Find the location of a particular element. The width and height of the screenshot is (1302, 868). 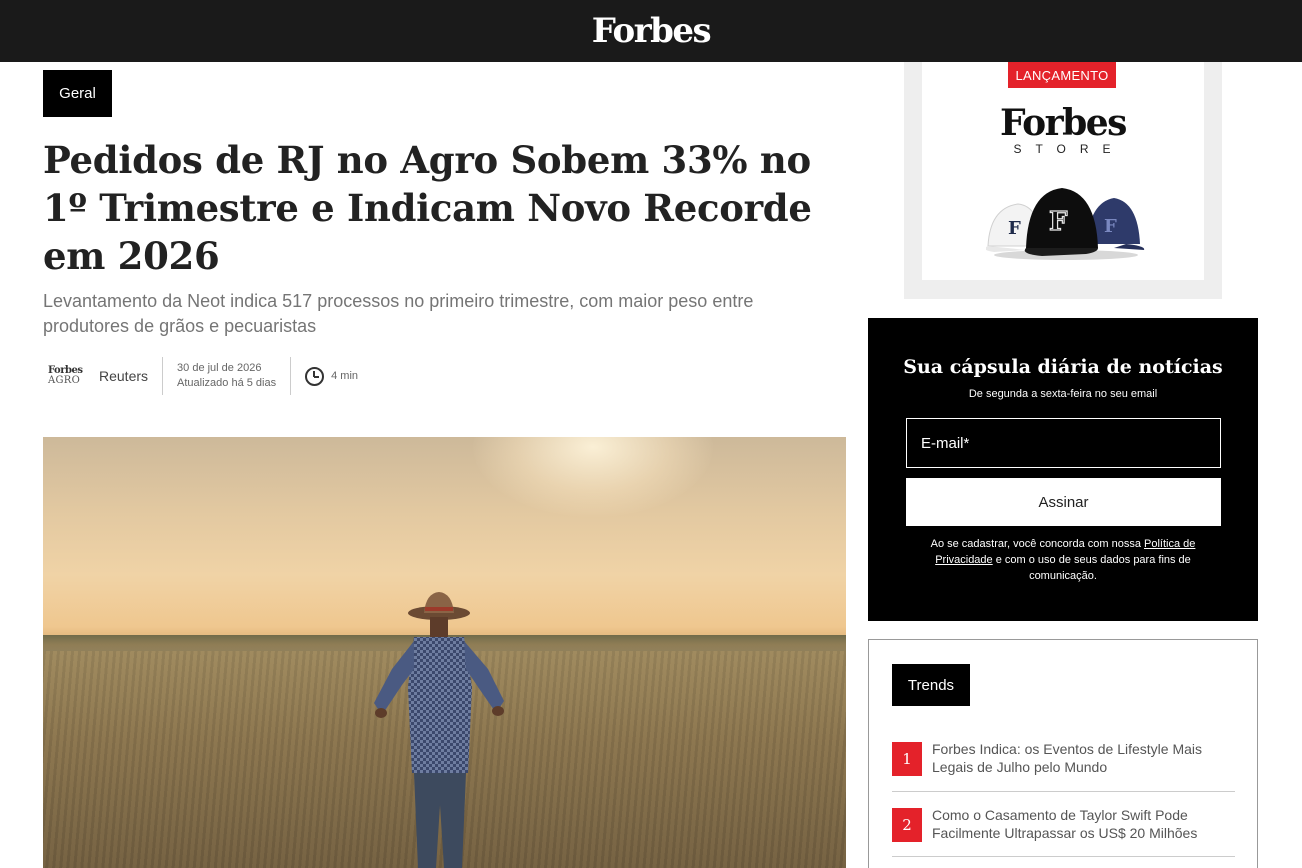

read-time: 4 min is located at coordinates (345, 376).